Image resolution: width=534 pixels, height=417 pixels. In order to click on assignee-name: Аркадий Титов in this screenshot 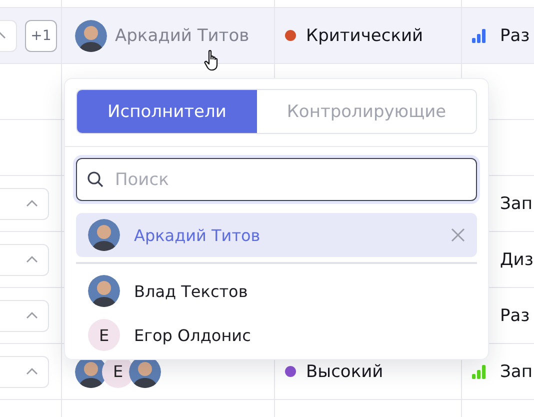, I will do `click(182, 36)`.